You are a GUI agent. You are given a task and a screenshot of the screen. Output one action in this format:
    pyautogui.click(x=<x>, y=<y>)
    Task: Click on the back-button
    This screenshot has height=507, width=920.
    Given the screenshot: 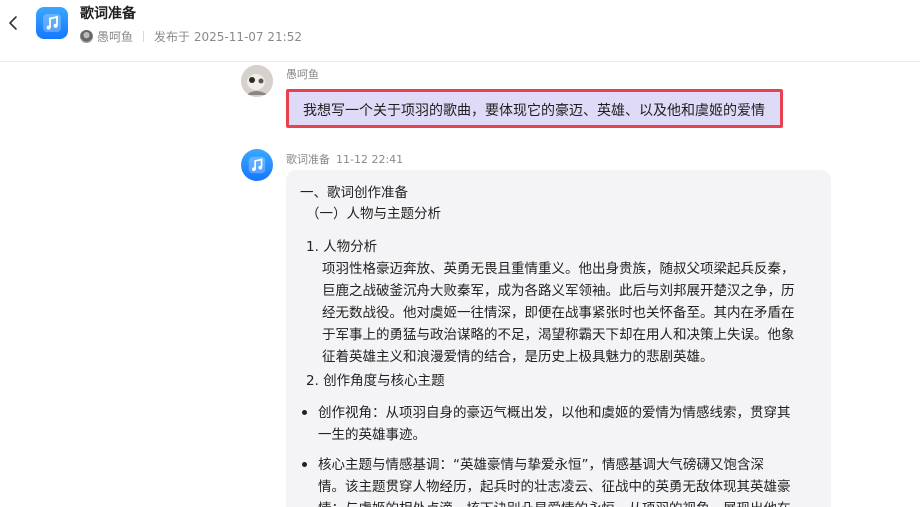 What is the action you would take?
    pyautogui.click(x=14, y=23)
    